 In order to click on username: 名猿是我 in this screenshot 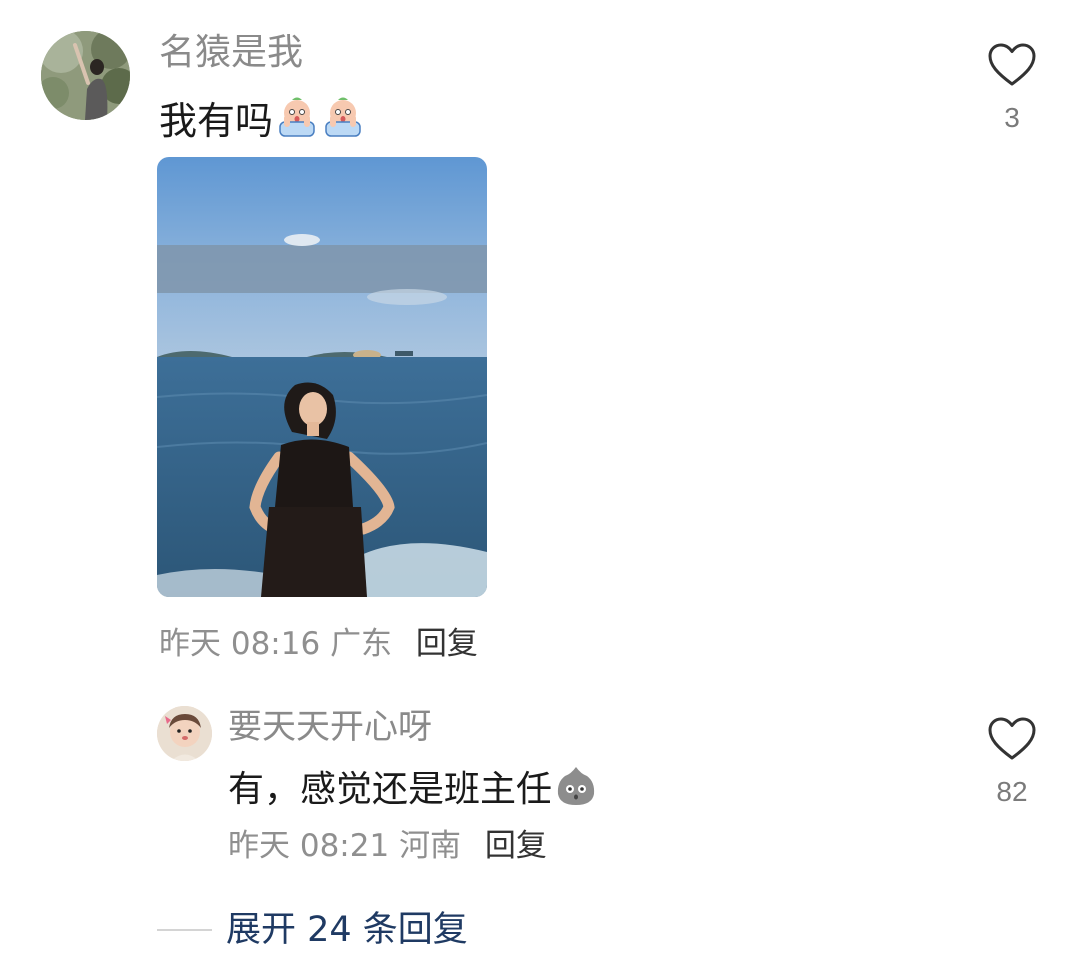, I will do `click(231, 53)`.